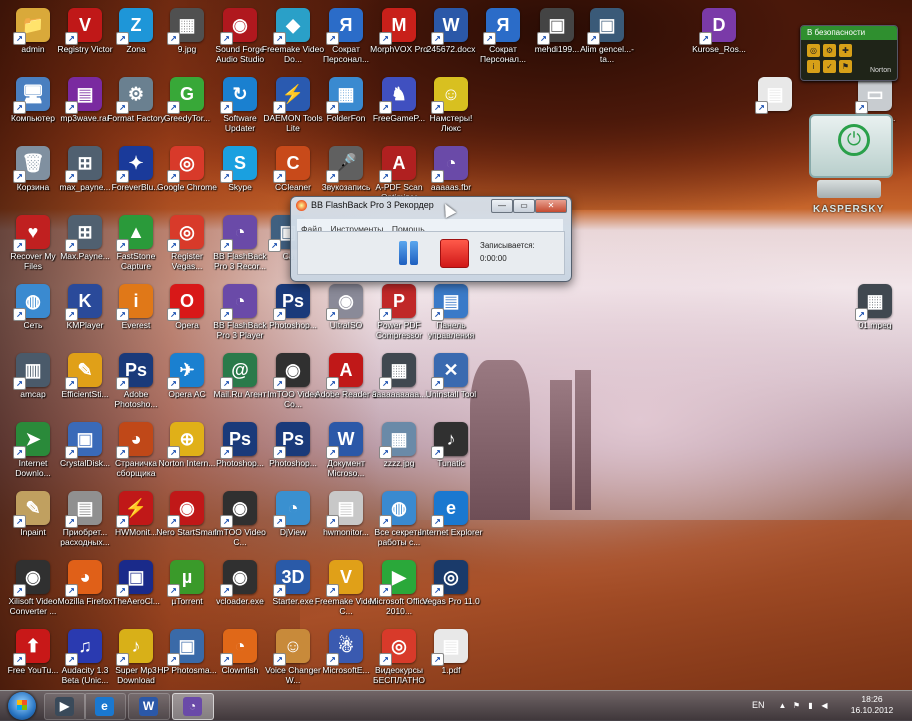 The width and height of the screenshot is (912, 721). Describe the element at coordinates (31, 164) in the screenshot. I see `app-icon: 🗑 ↗` at that location.